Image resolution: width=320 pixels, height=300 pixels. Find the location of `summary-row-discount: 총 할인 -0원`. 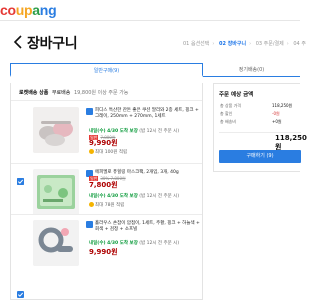

summary-row-discount: 총 할인 -0원 is located at coordinates (250, 113).